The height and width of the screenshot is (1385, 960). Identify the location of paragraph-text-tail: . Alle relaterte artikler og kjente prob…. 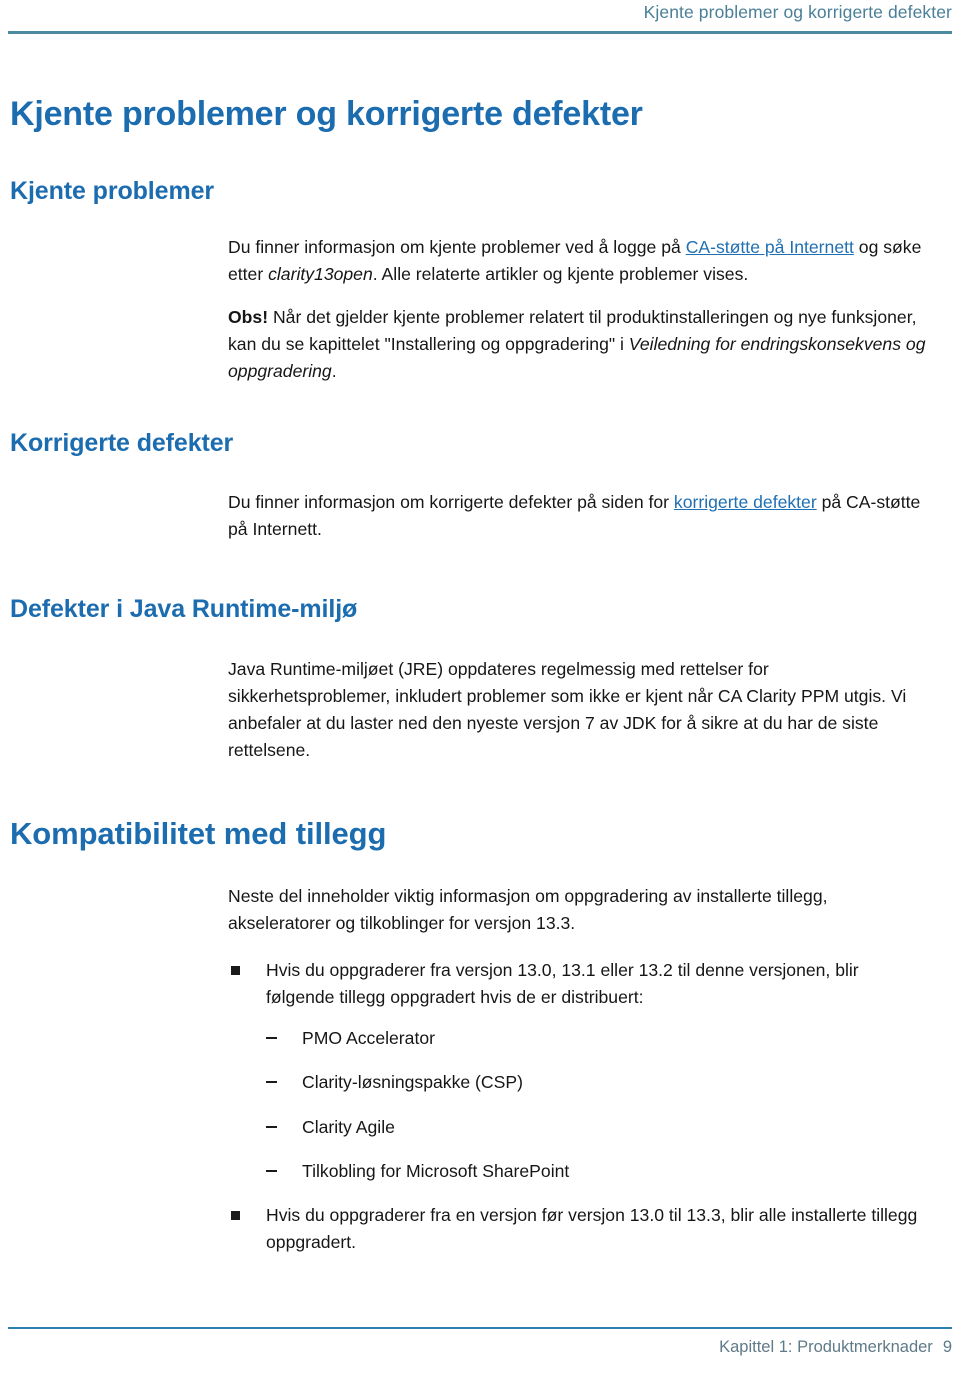
(560, 274).